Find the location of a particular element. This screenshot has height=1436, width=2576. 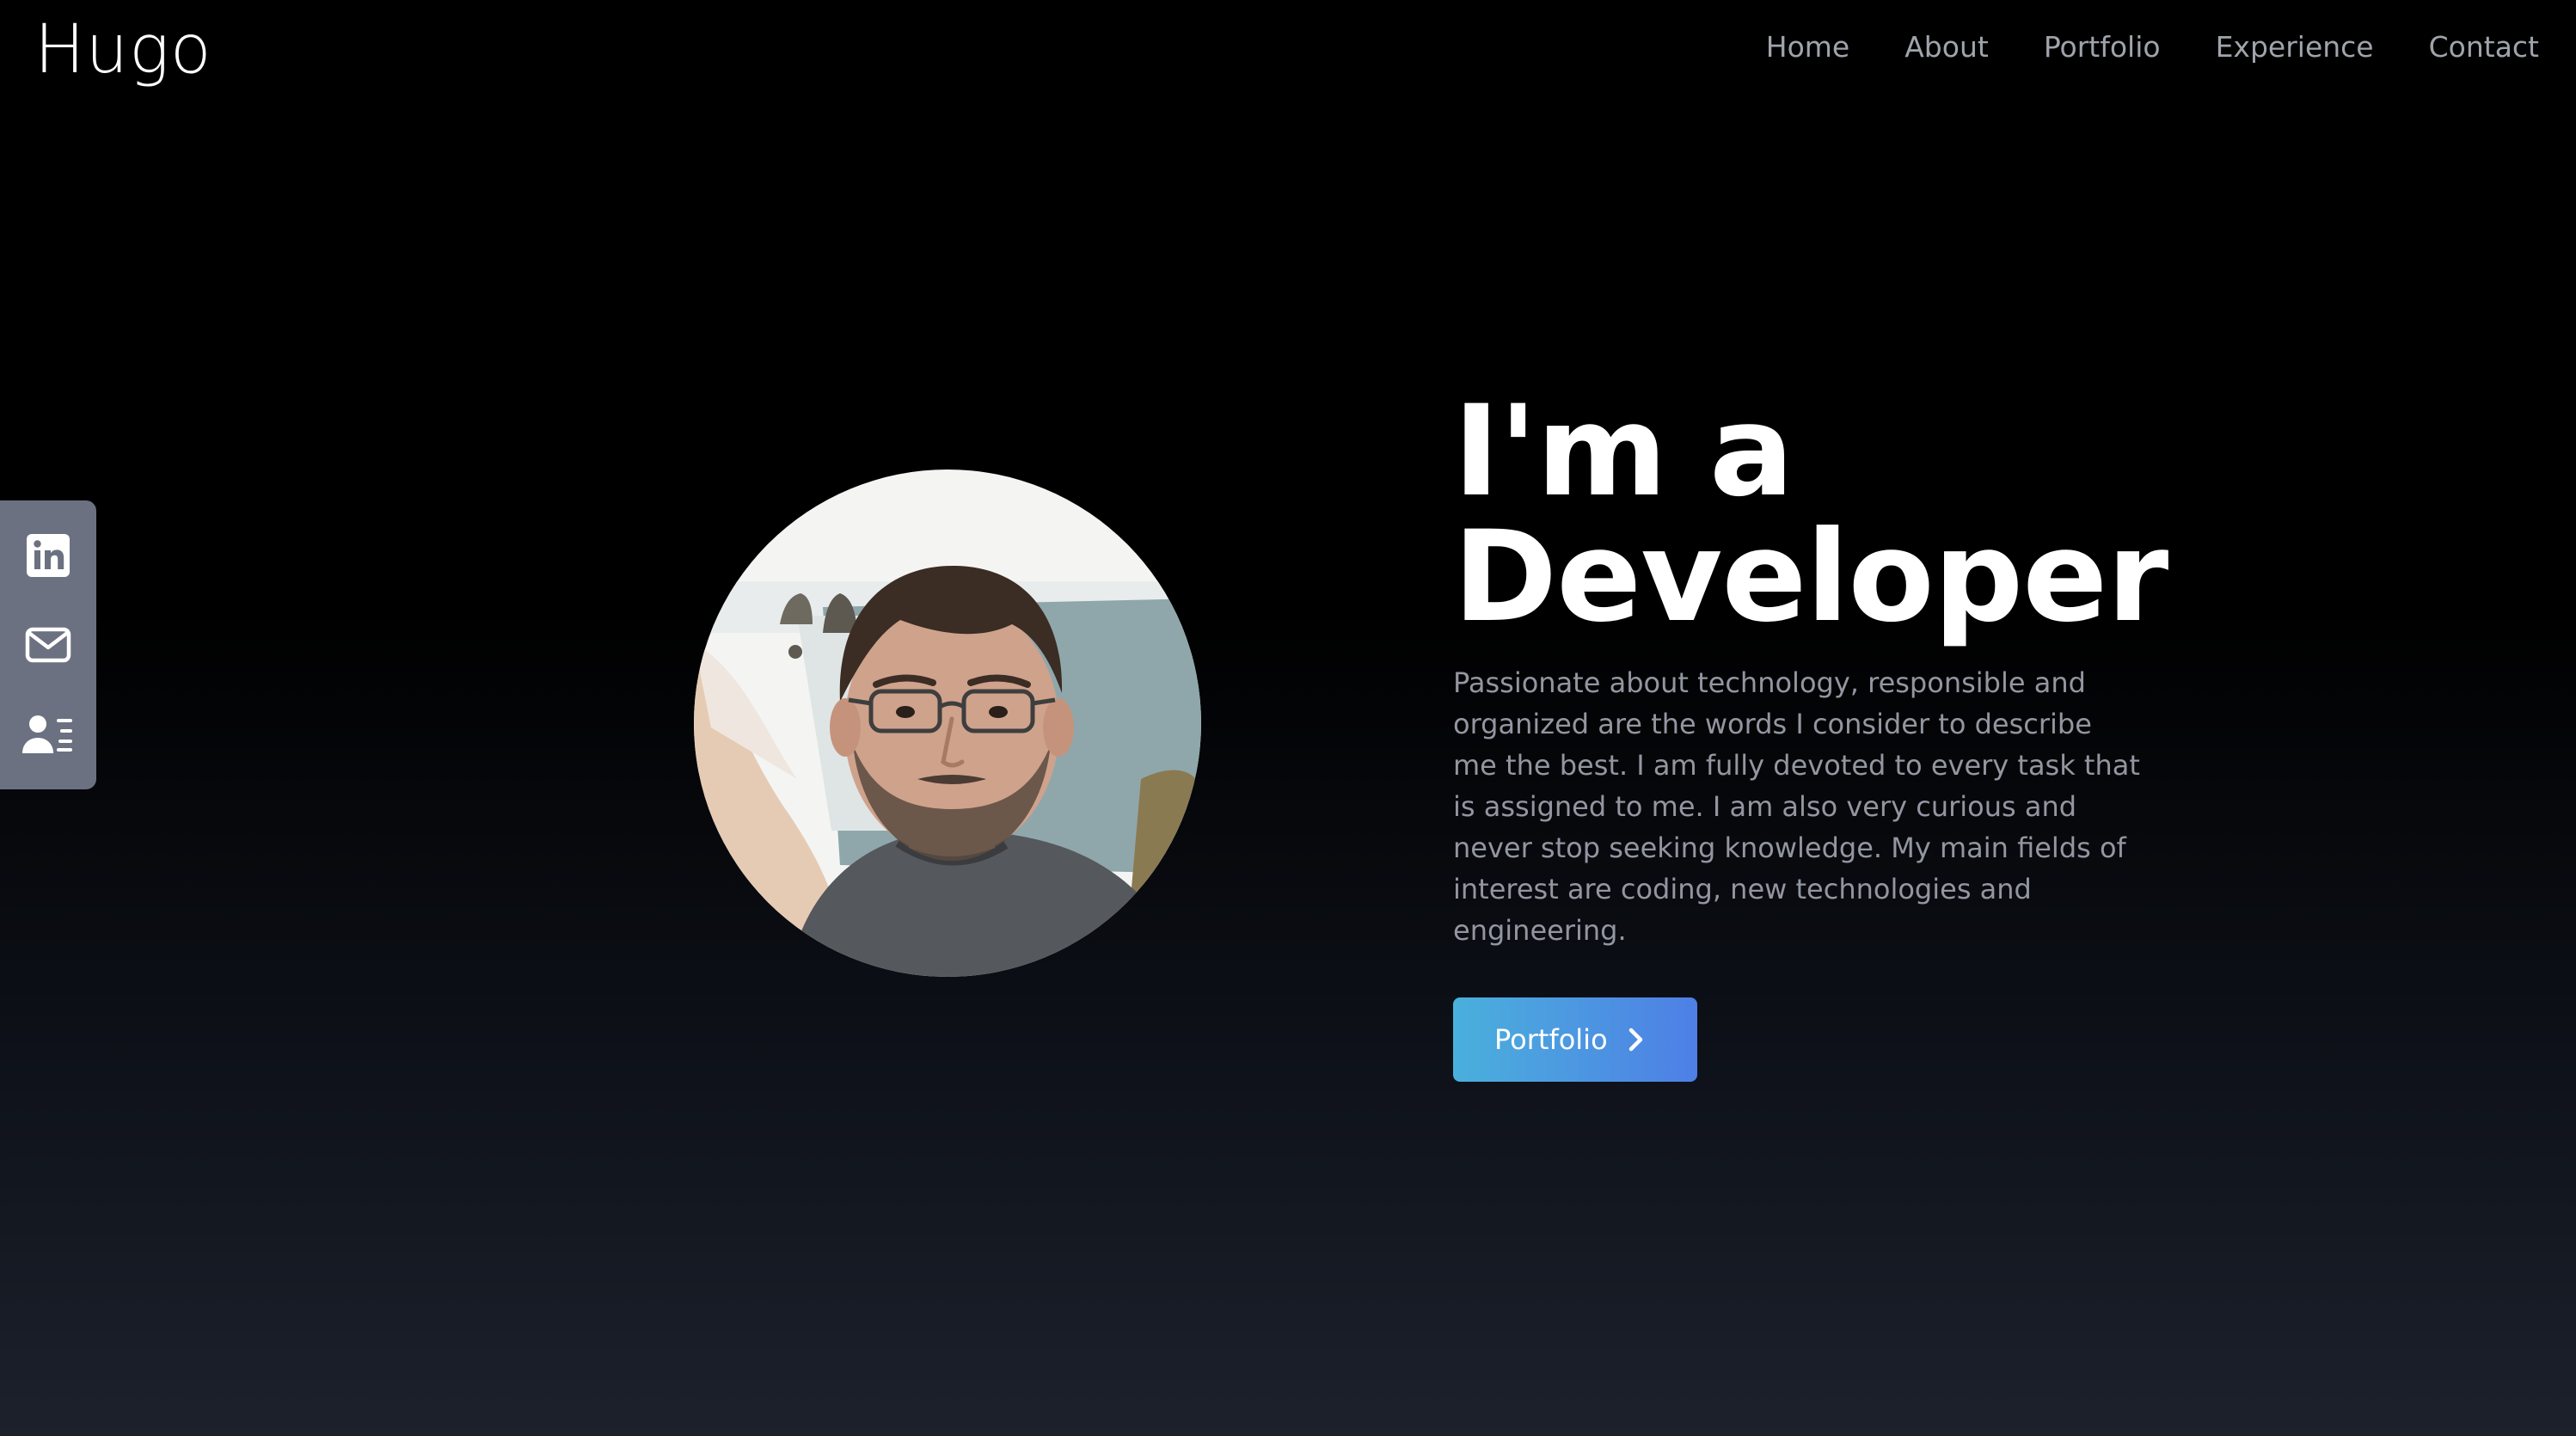

nav-item-about: About is located at coordinates (1946, 47).